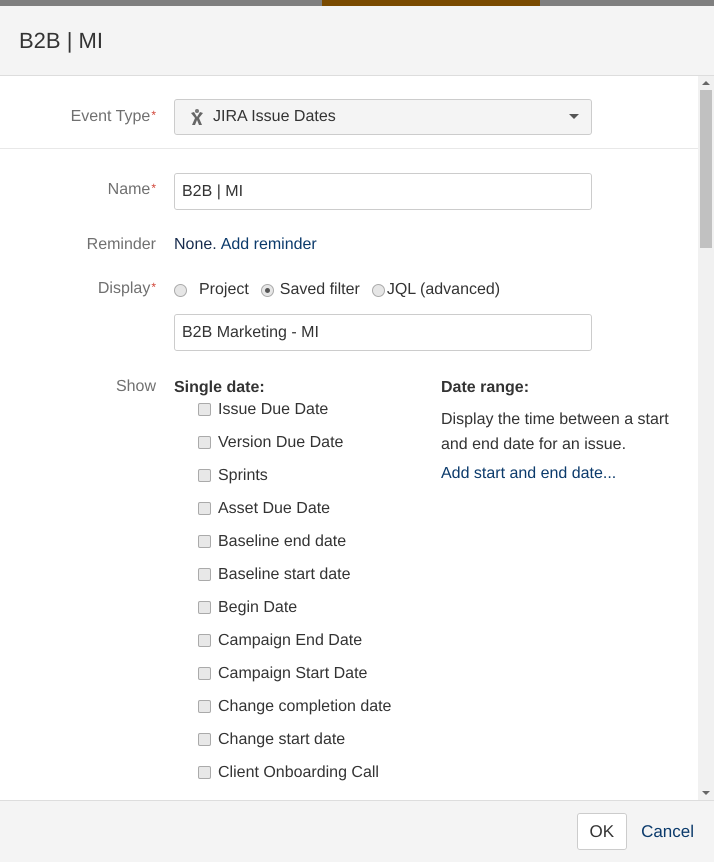 Image resolution: width=714 pixels, height=862 pixels. Describe the element at coordinates (197, 117) in the screenshot. I see `jira-icon` at that location.